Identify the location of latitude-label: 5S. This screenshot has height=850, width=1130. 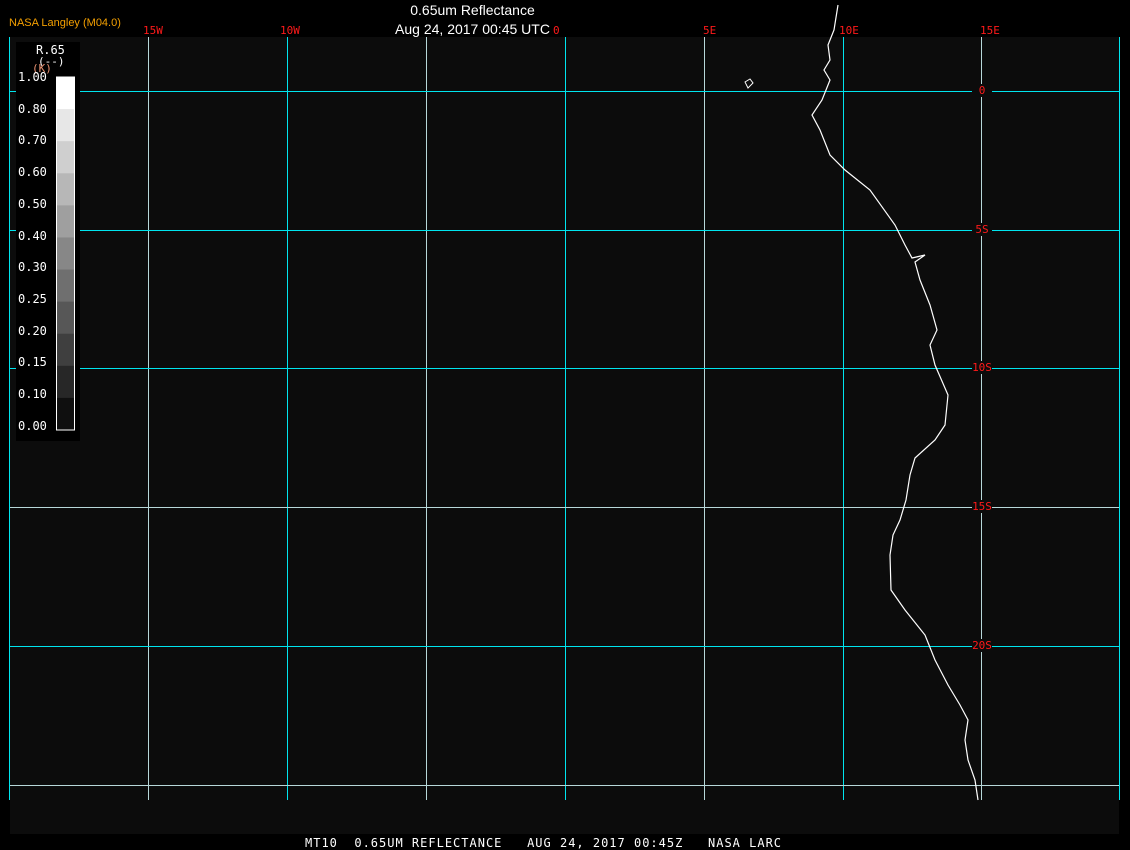
(982, 229).